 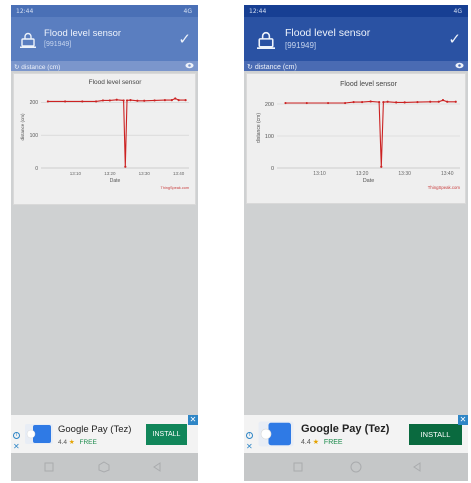 What do you see at coordinates (272, 169) in the screenshot?
I see `y-tick-label: 0` at bounding box center [272, 169].